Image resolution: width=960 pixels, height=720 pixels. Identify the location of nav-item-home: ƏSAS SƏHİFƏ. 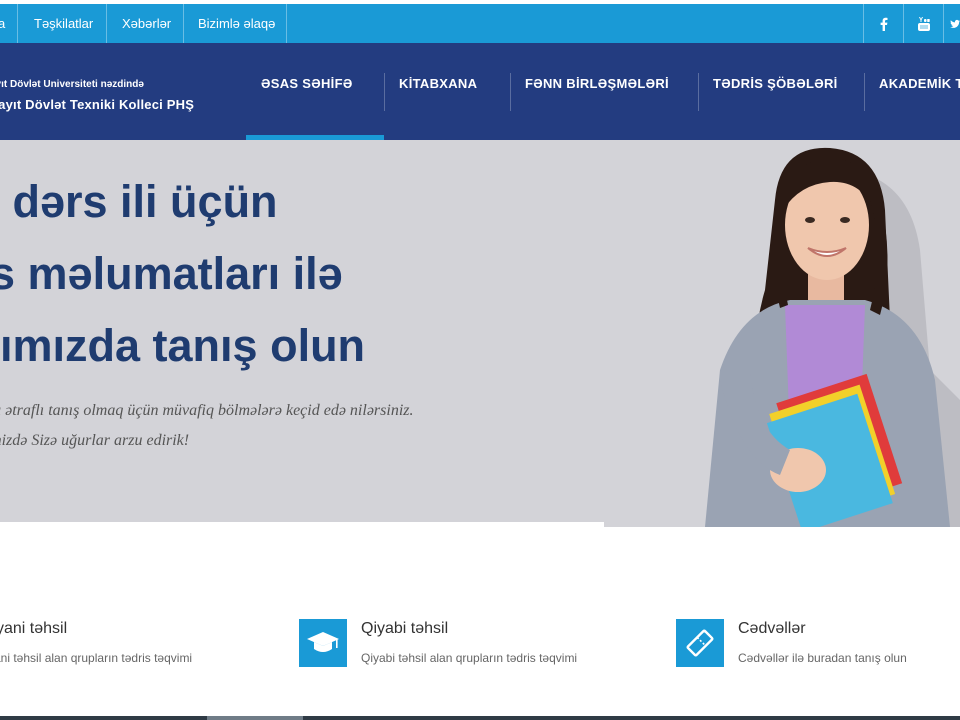
(307, 91).